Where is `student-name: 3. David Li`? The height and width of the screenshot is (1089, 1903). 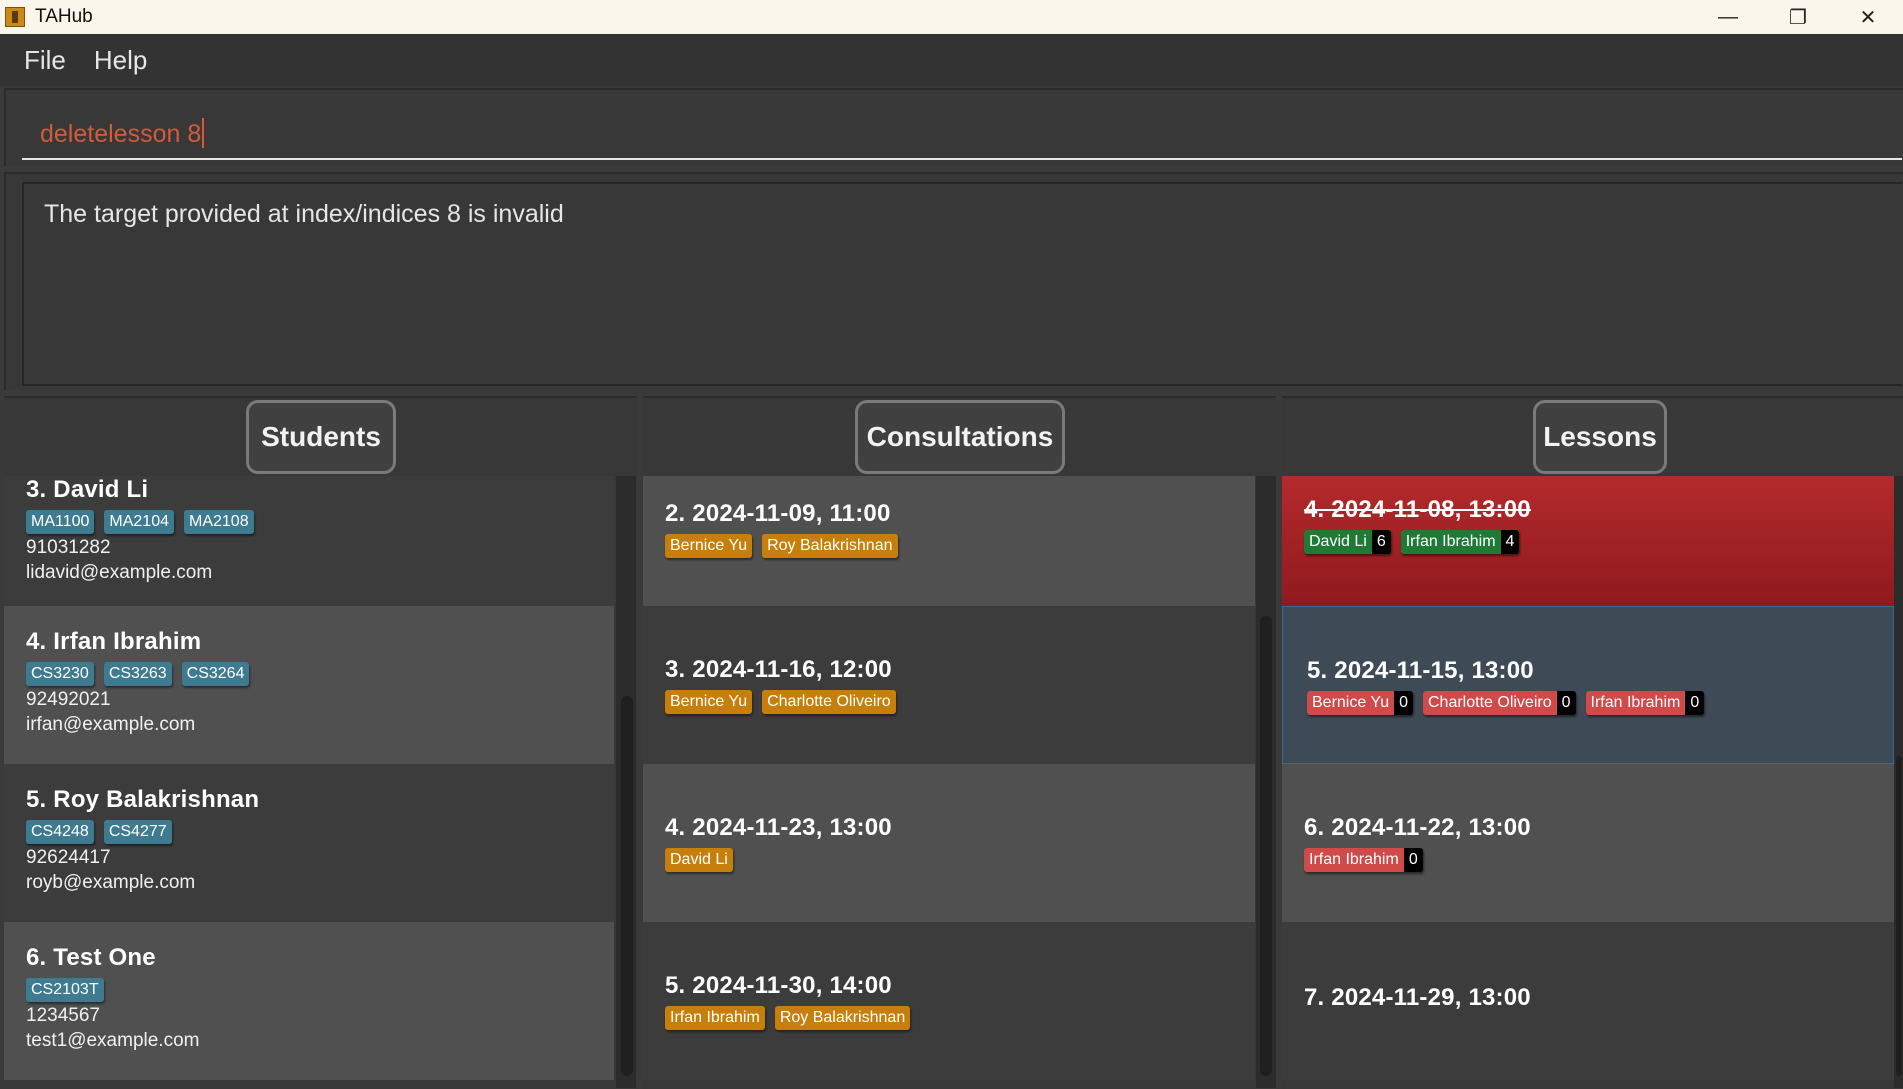
student-name: 3. David Li is located at coordinates (87, 489).